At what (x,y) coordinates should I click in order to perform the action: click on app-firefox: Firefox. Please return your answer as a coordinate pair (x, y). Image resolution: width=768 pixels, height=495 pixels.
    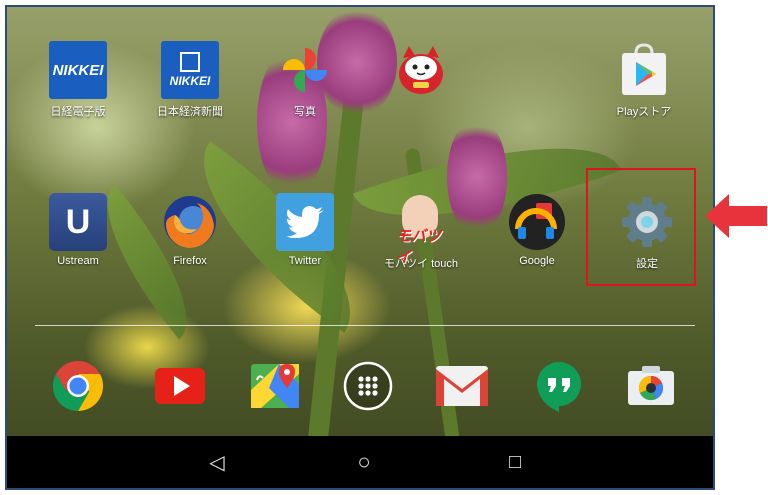
    Looking at the image, I should click on (190, 230).